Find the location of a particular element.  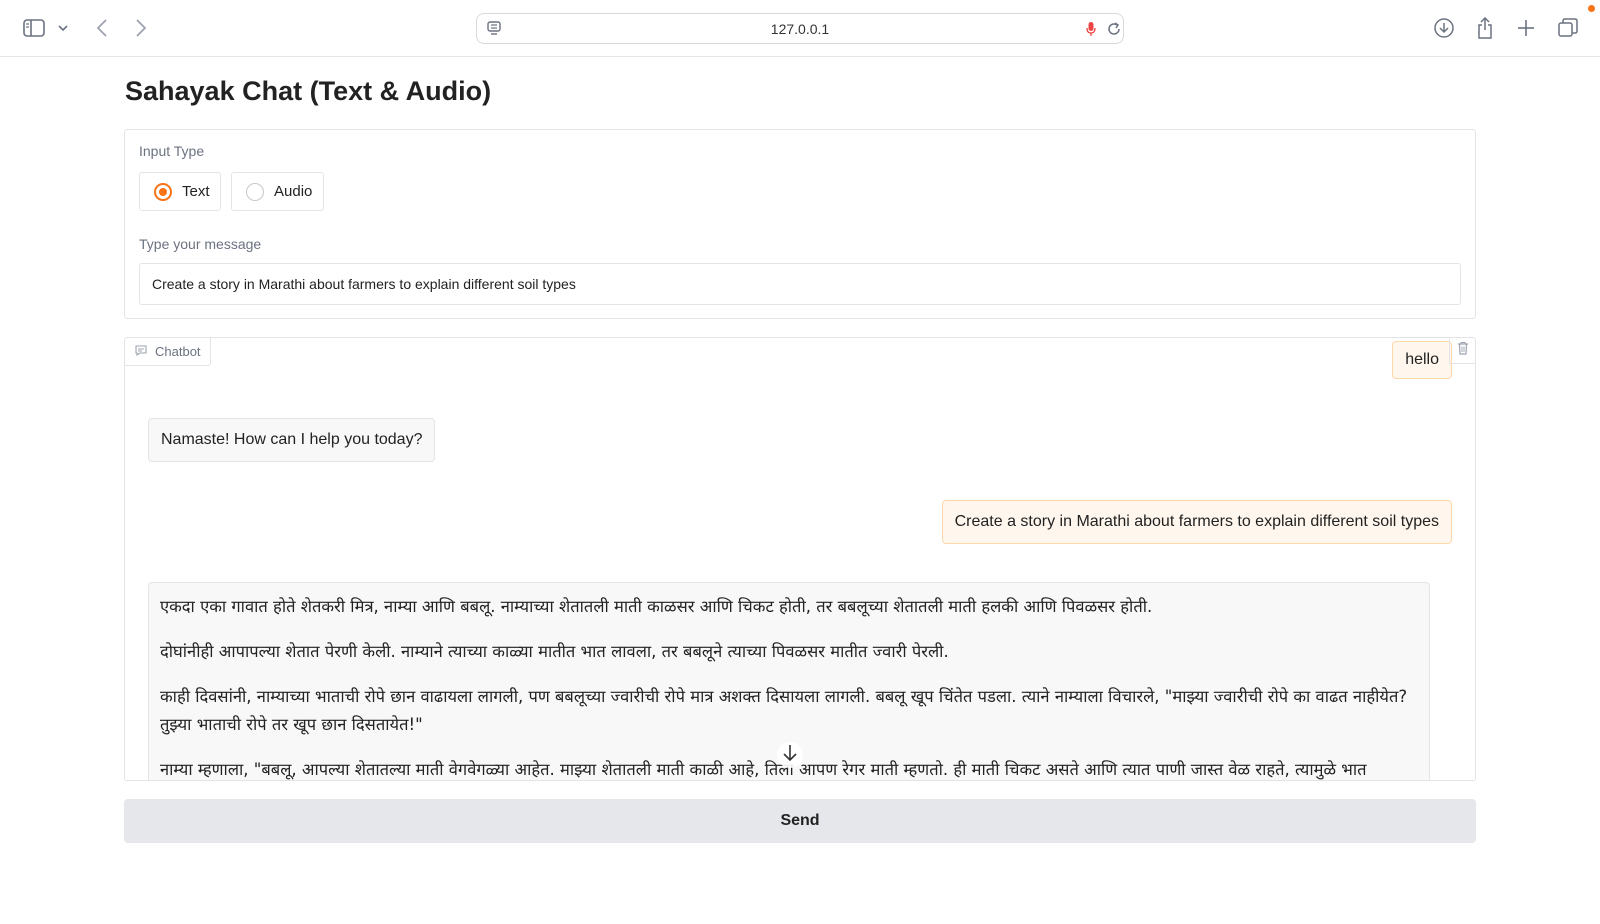

bot-message: Namaste! How can I help you today? is located at coordinates (292, 440).